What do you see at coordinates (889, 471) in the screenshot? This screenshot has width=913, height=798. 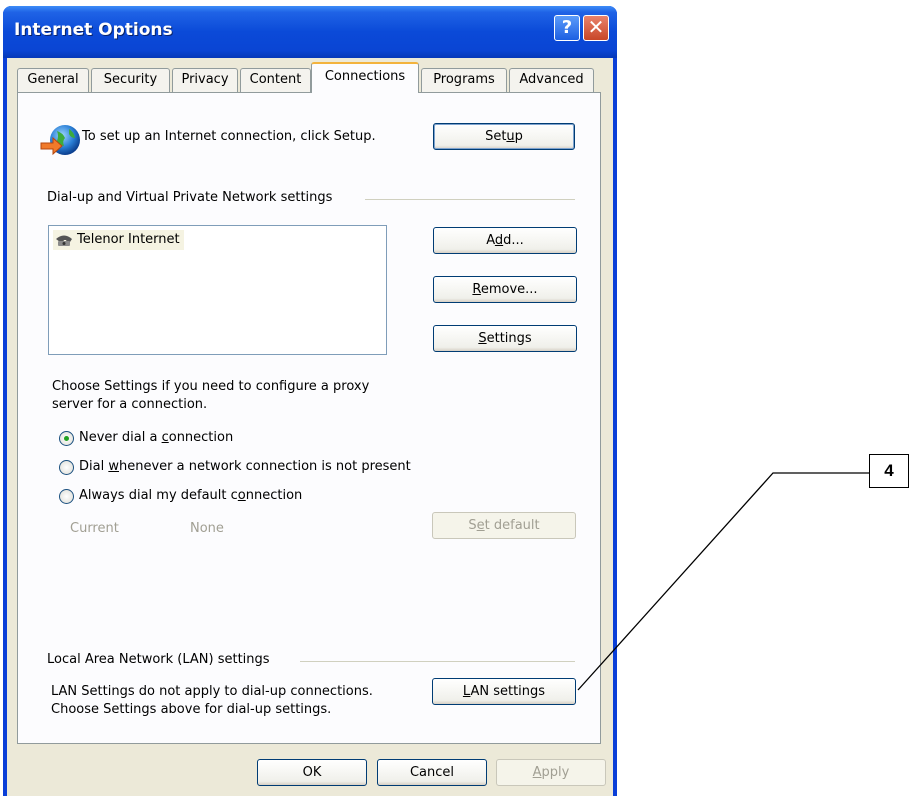 I see `callout-number-box: 4` at bounding box center [889, 471].